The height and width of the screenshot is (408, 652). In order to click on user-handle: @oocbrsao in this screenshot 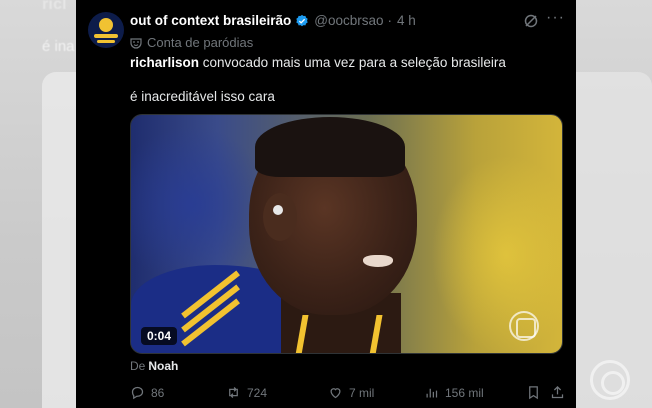, I will do `click(348, 20)`.